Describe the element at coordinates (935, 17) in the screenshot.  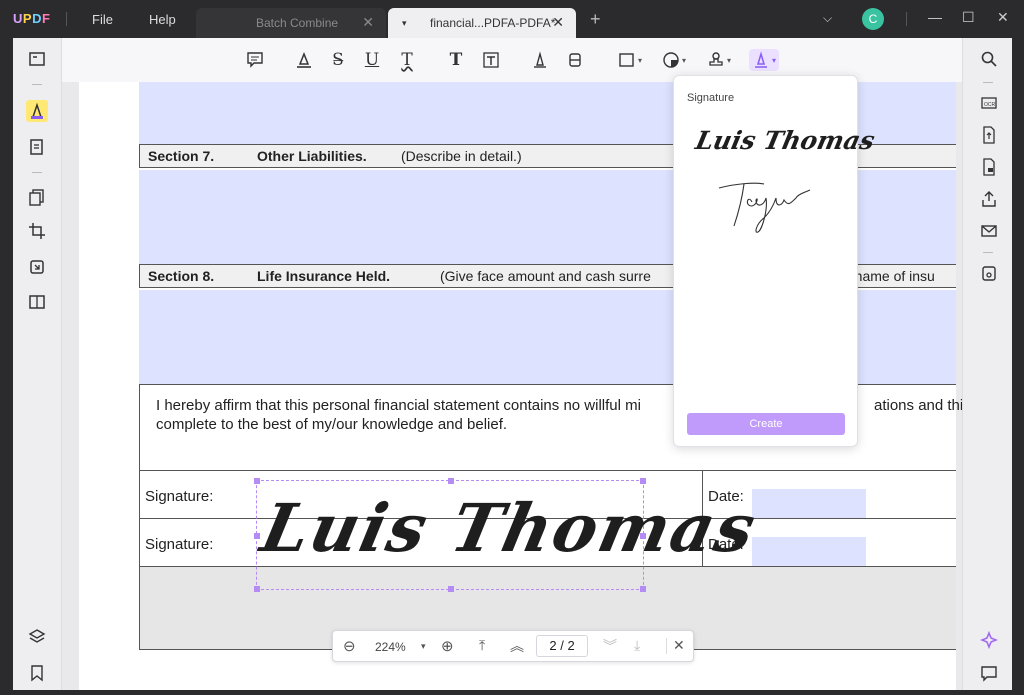
I see `minimize-icon: —` at that location.